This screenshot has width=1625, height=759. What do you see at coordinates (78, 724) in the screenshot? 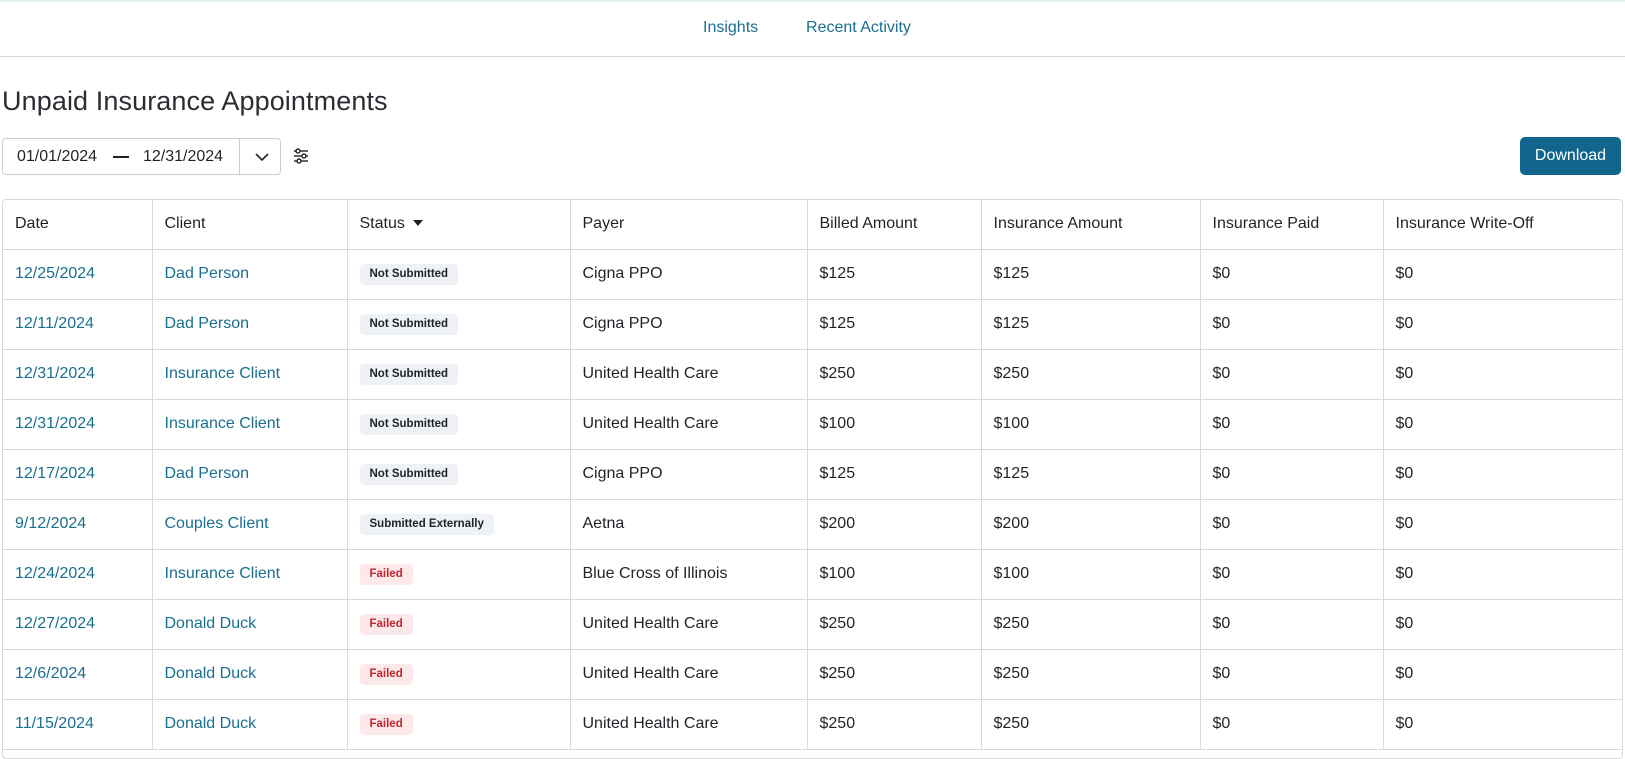
I see `cell-date: 11/15/2024` at bounding box center [78, 724].